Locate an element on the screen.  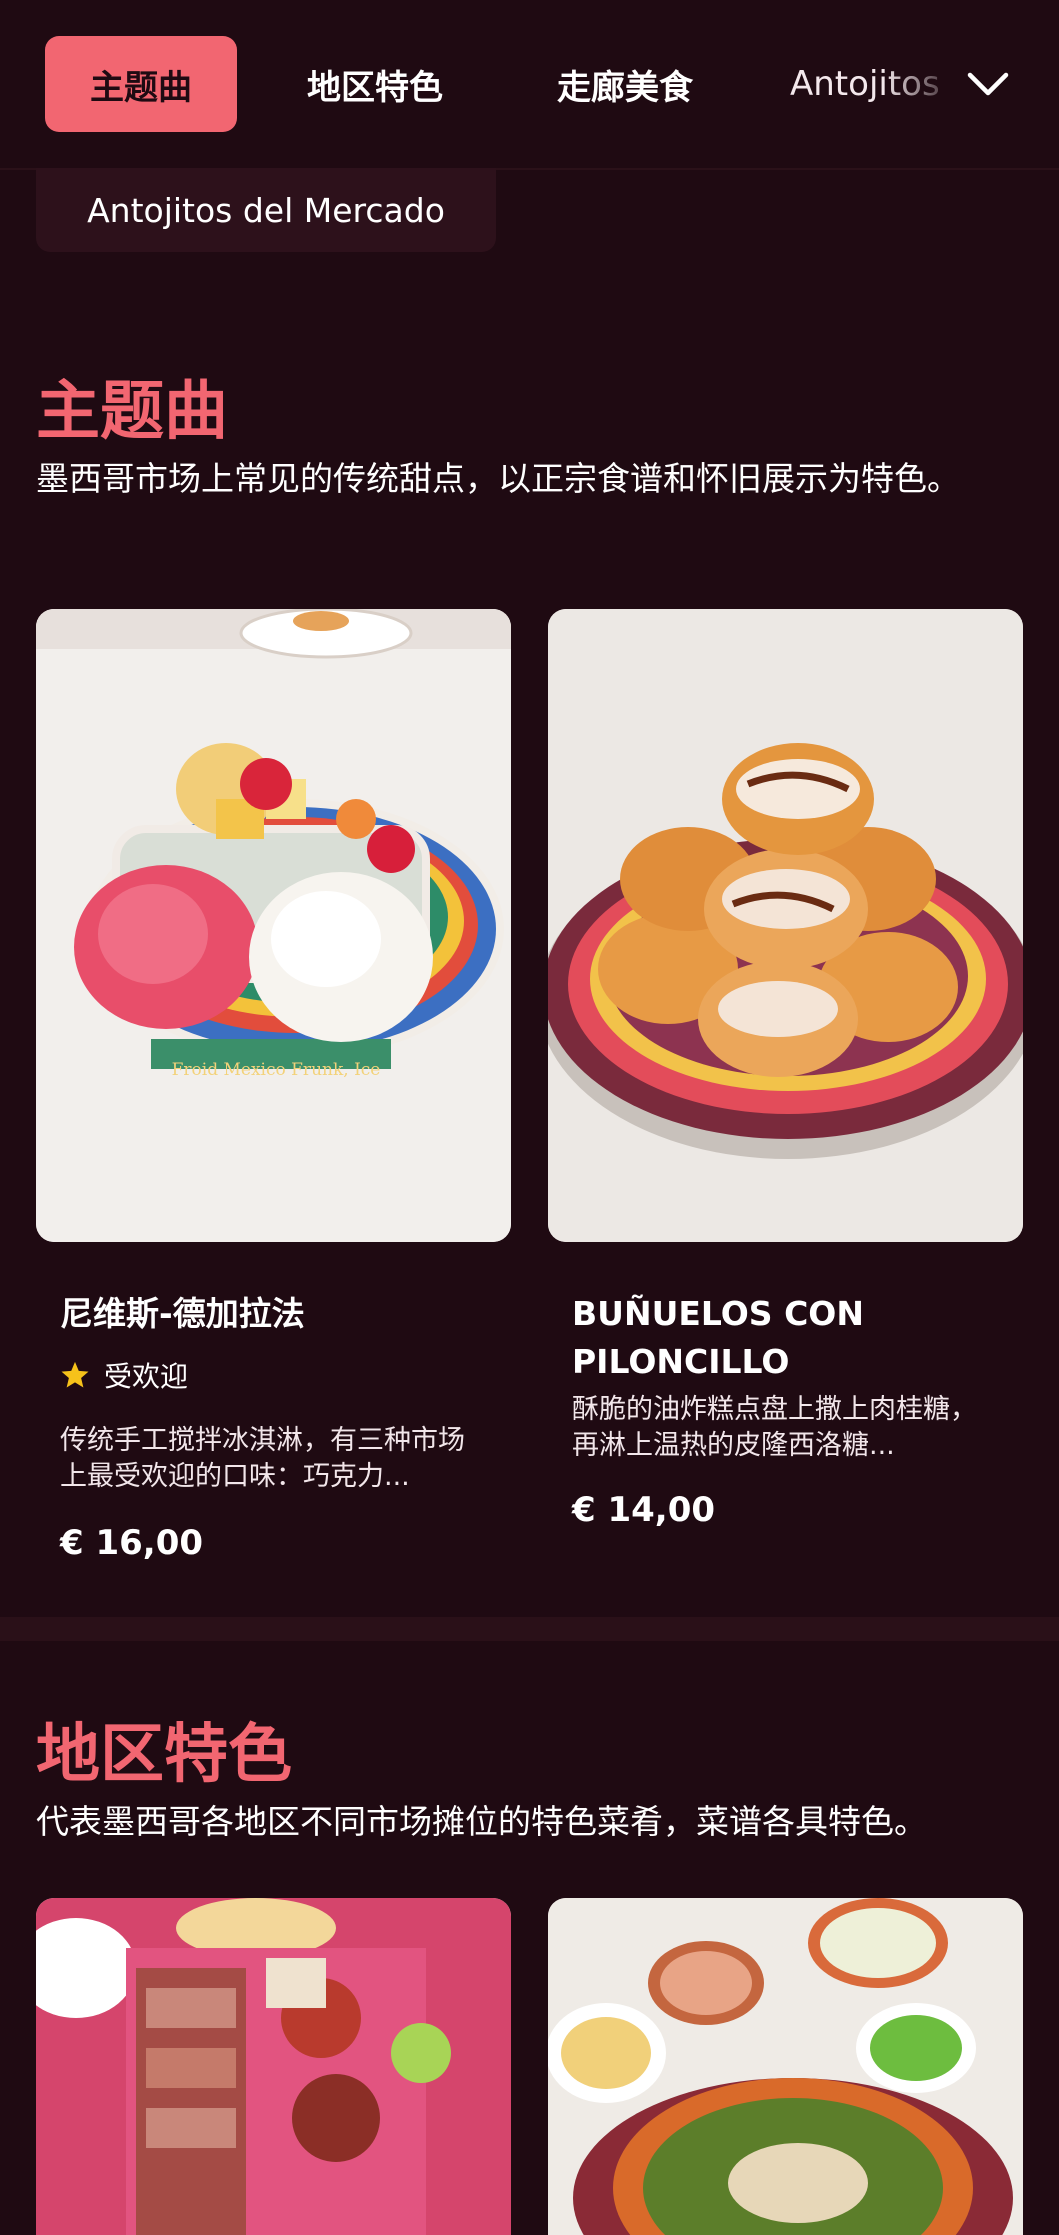
section-title: 主题曲 is located at coordinates (132, 412).